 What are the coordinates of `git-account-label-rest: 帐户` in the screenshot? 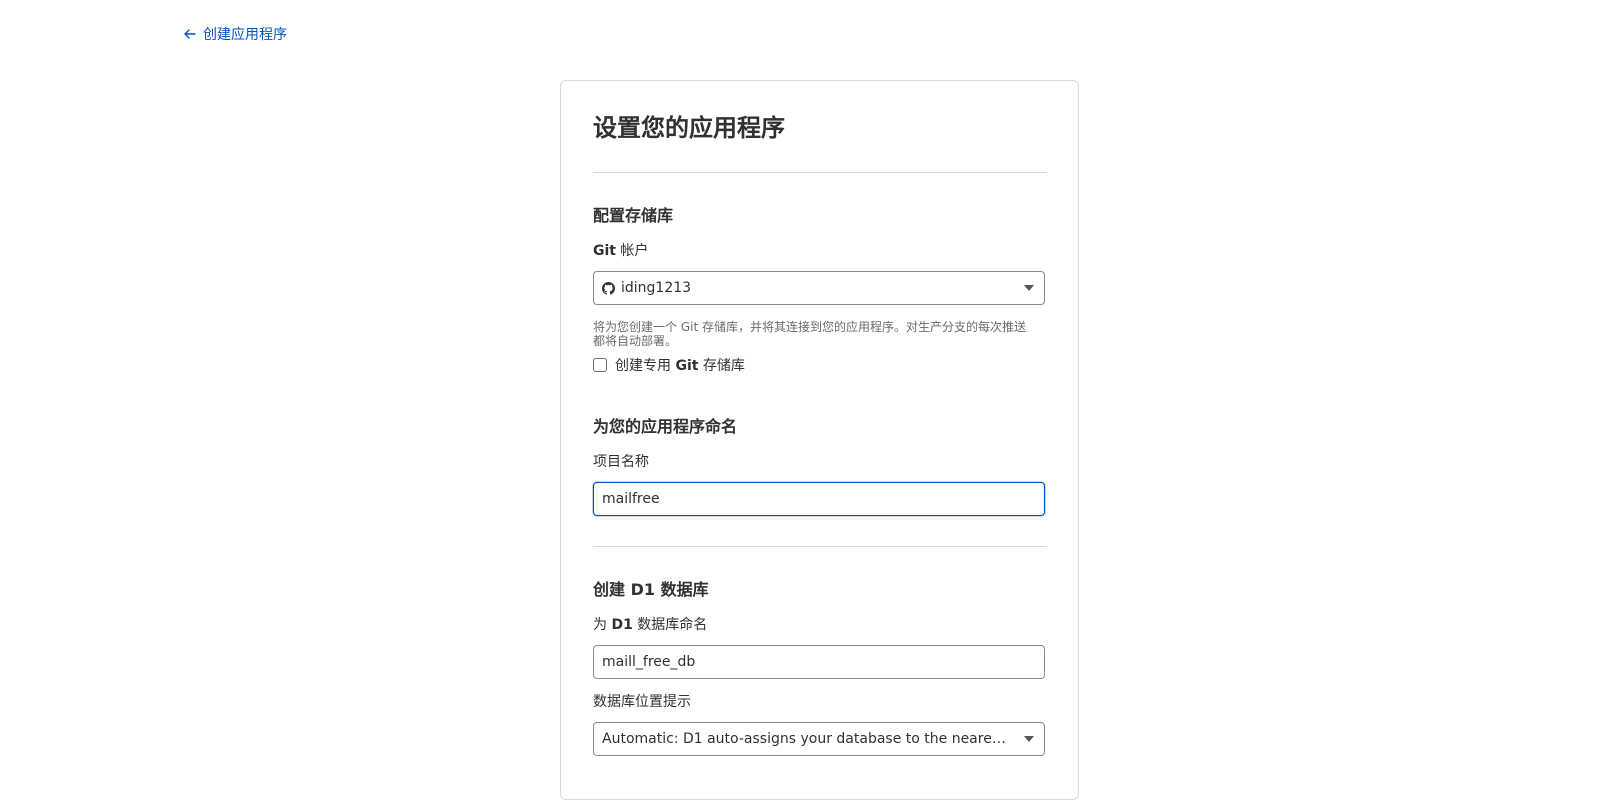 It's located at (632, 251).